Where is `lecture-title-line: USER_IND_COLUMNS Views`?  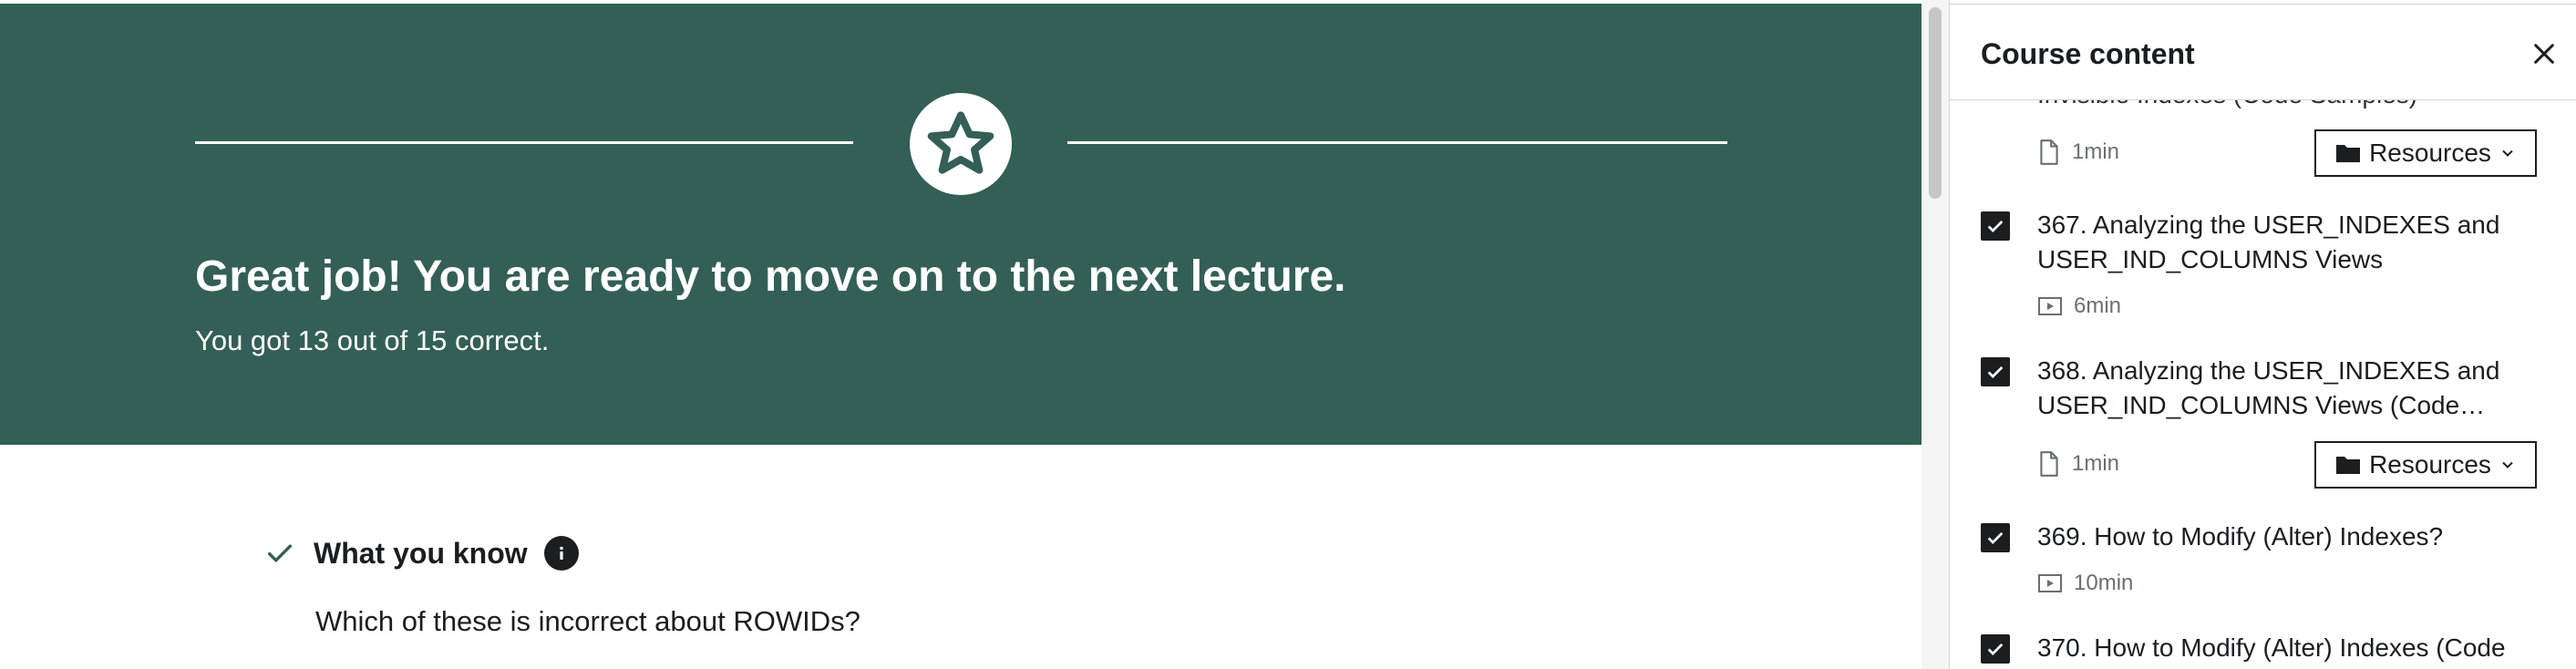
lecture-title-line: USER_IND_COLUMNS Views is located at coordinates (2210, 259).